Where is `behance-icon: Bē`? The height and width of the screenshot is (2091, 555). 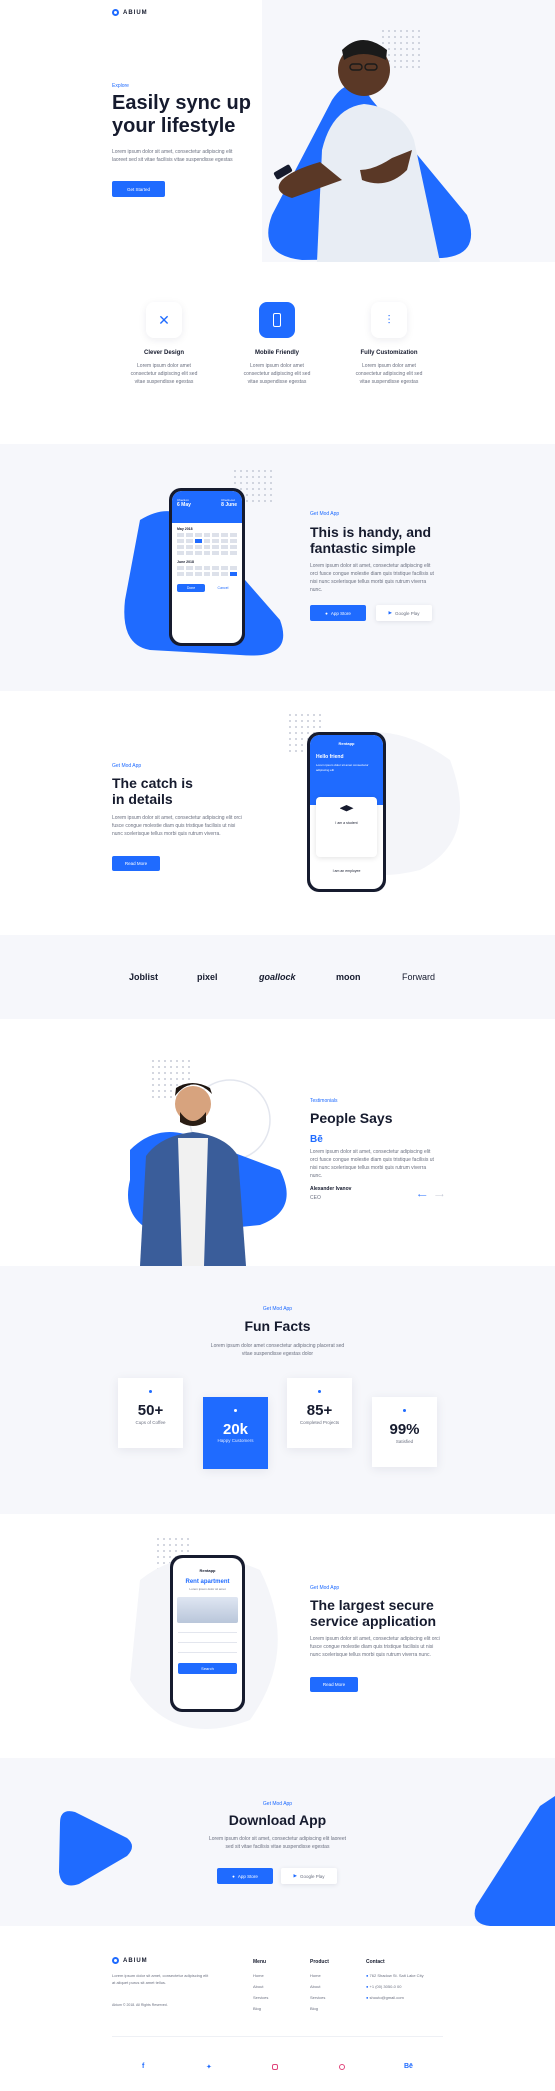 behance-icon: Bē is located at coordinates (408, 2066).